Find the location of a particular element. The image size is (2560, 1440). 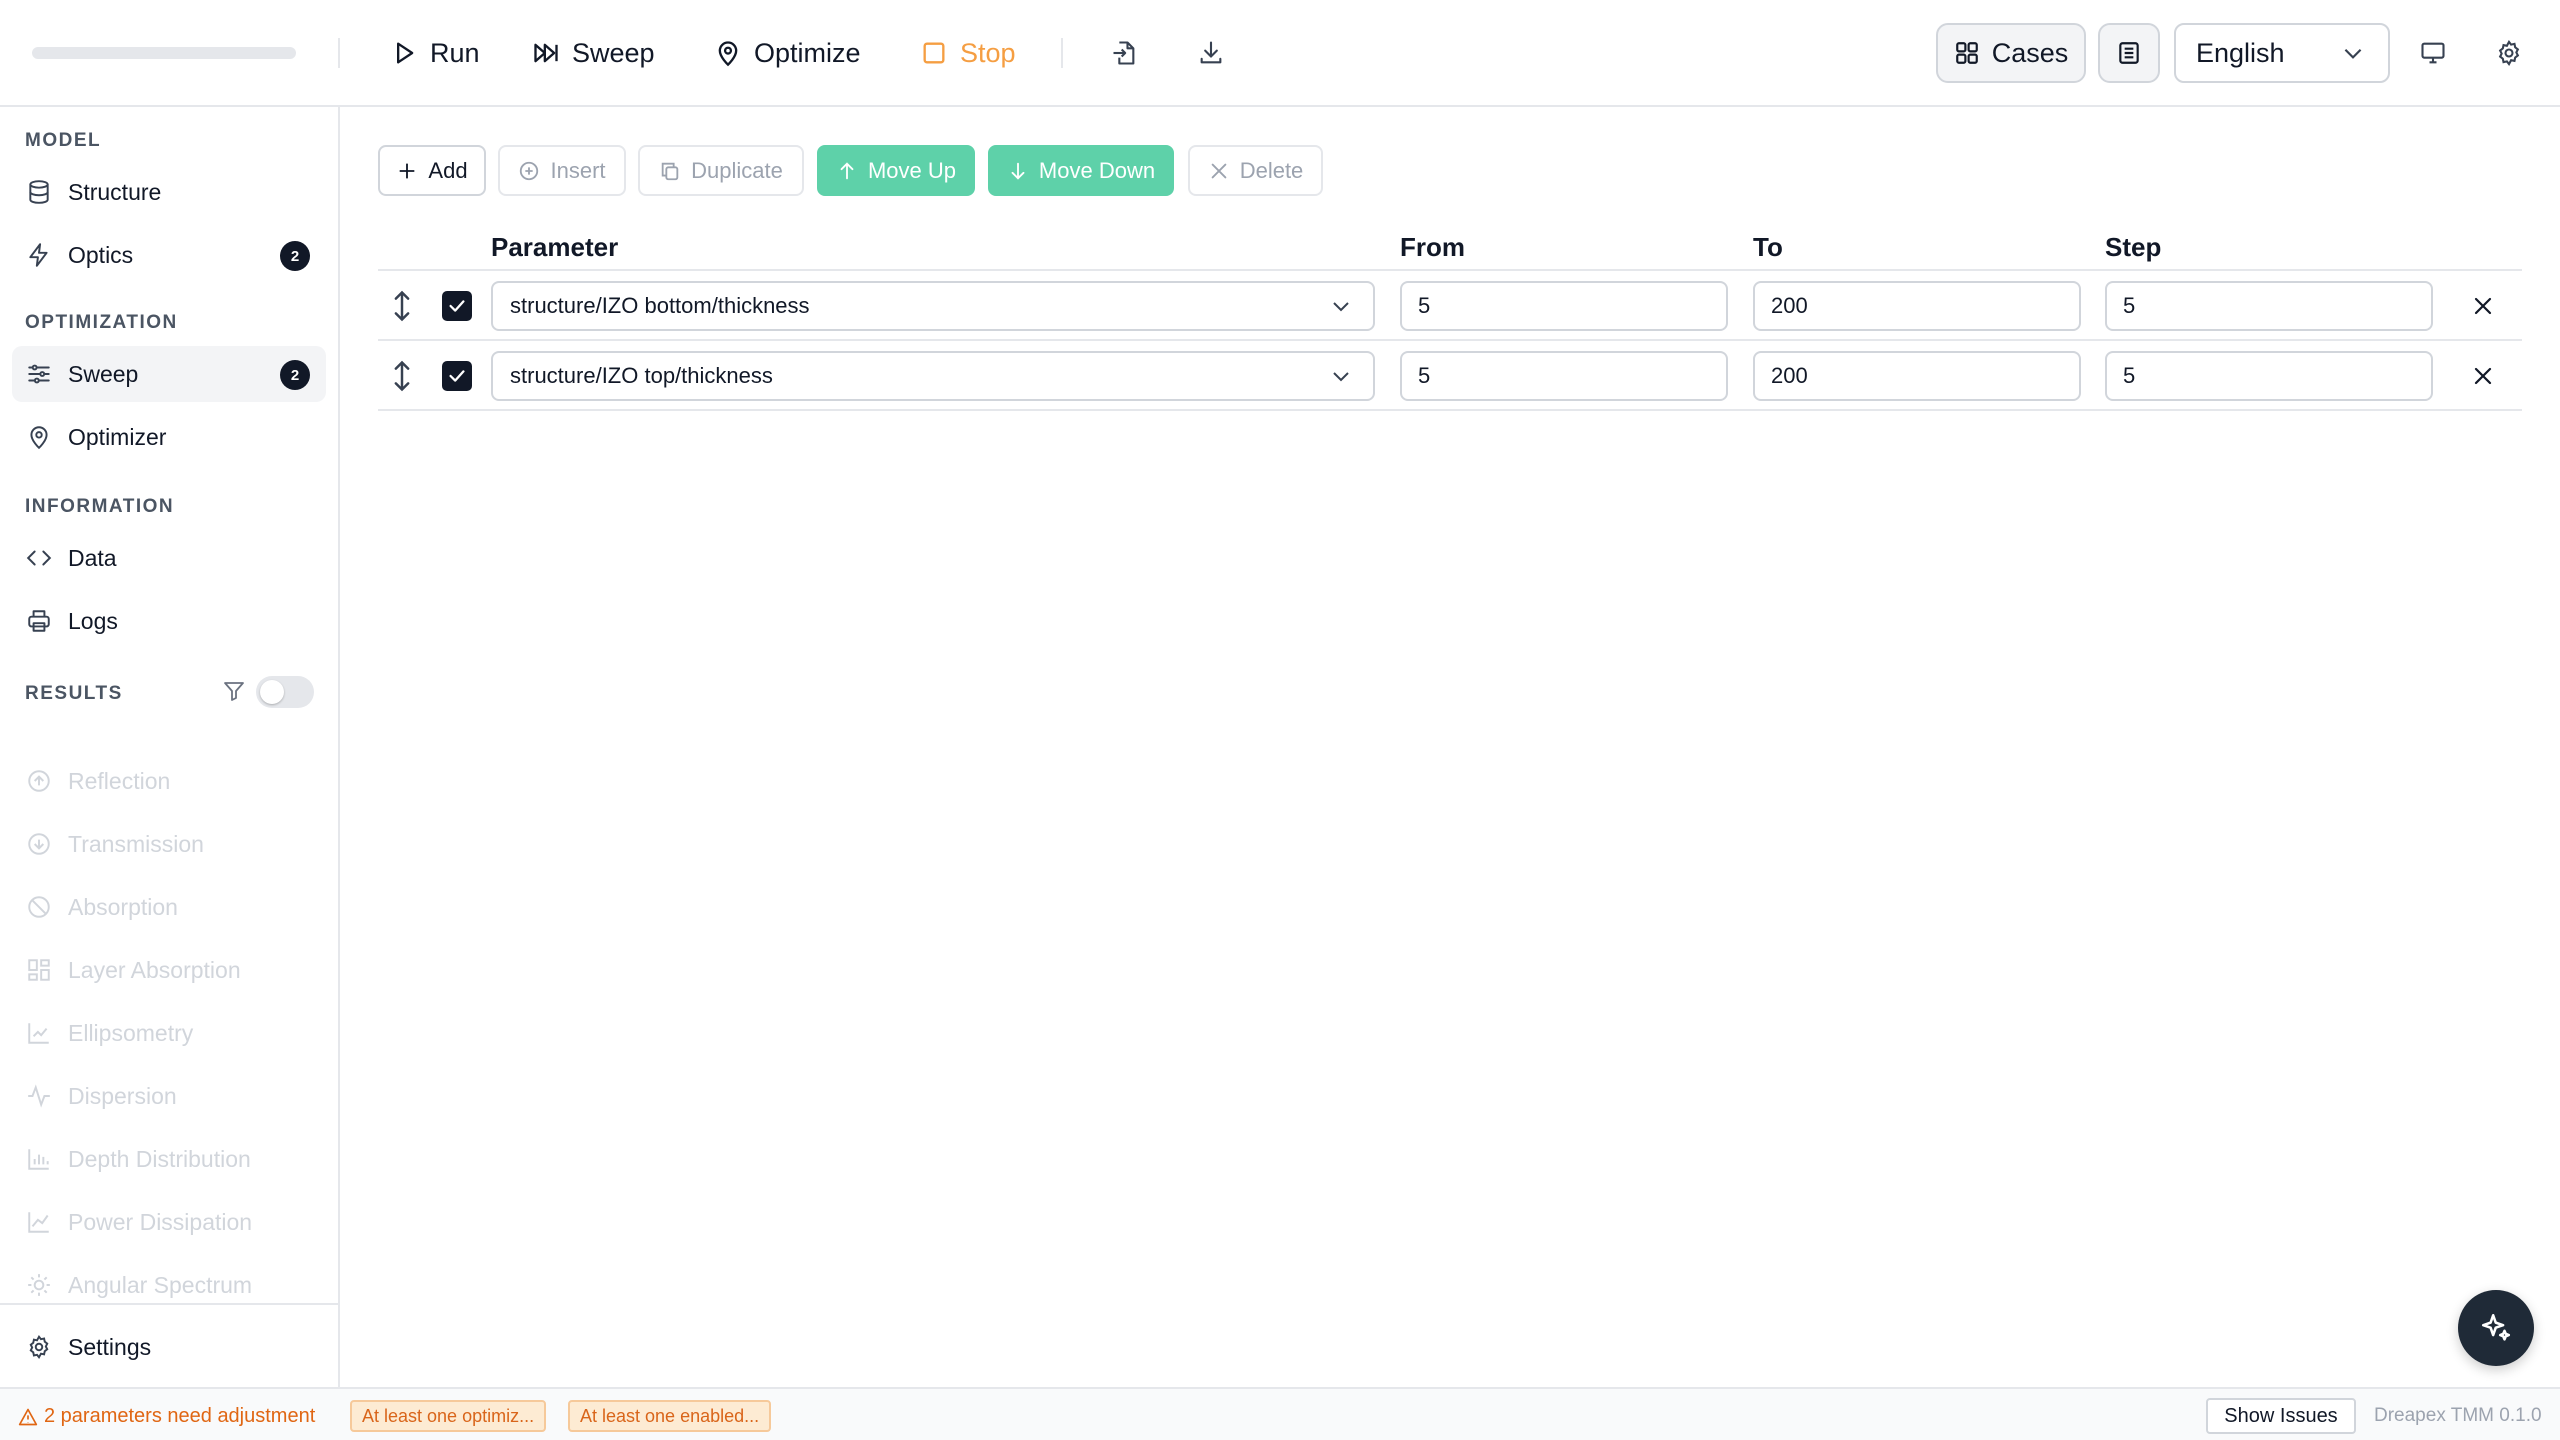

run-button: Run is located at coordinates (435, 53).